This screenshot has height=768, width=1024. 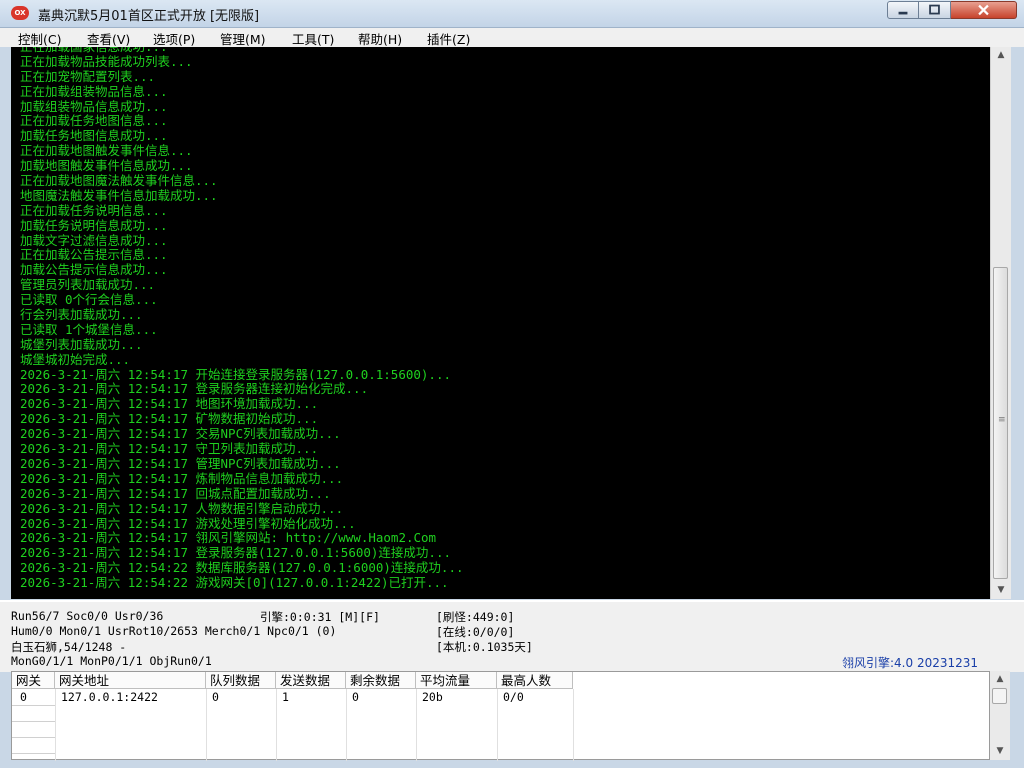 What do you see at coordinates (380, 38) in the screenshot?
I see `menu-help: 帮助(H)` at bounding box center [380, 38].